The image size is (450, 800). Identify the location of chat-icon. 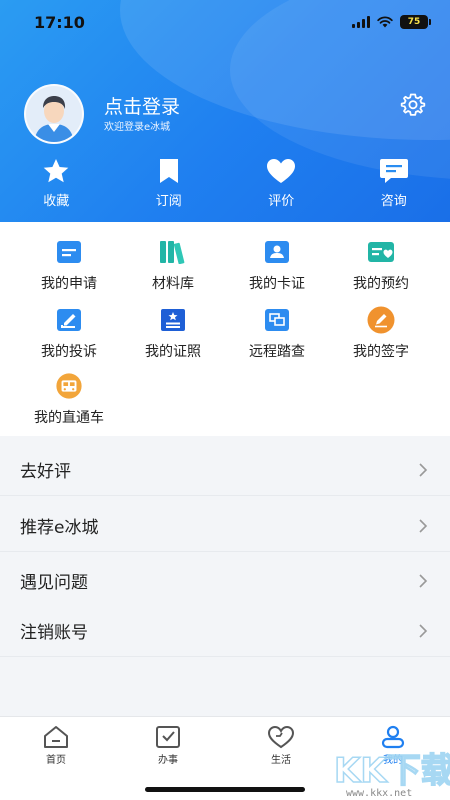
(393, 171).